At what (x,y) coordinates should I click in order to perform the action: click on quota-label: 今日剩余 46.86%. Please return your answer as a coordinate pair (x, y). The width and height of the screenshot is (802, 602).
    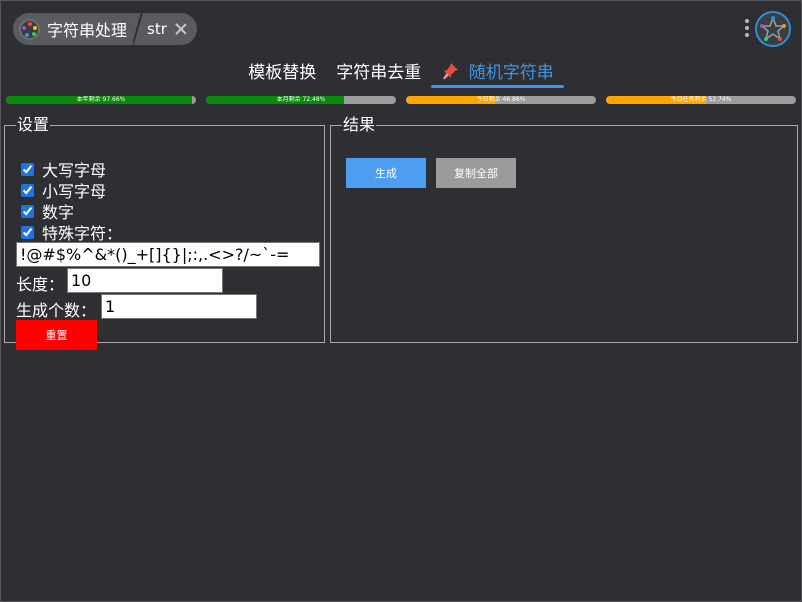
    Looking at the image, I should click on (501, 99).